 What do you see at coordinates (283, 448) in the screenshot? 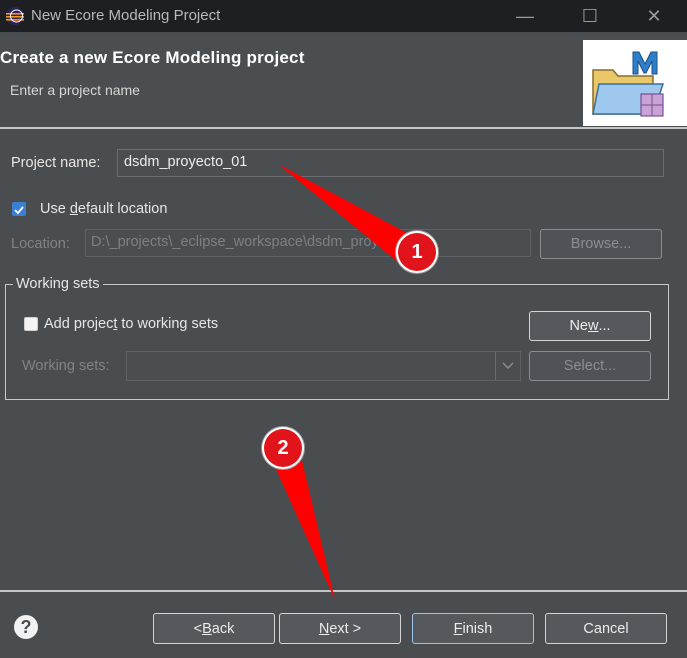
I see `annotation-marker-2: 2` at bounding box center [283, 448].